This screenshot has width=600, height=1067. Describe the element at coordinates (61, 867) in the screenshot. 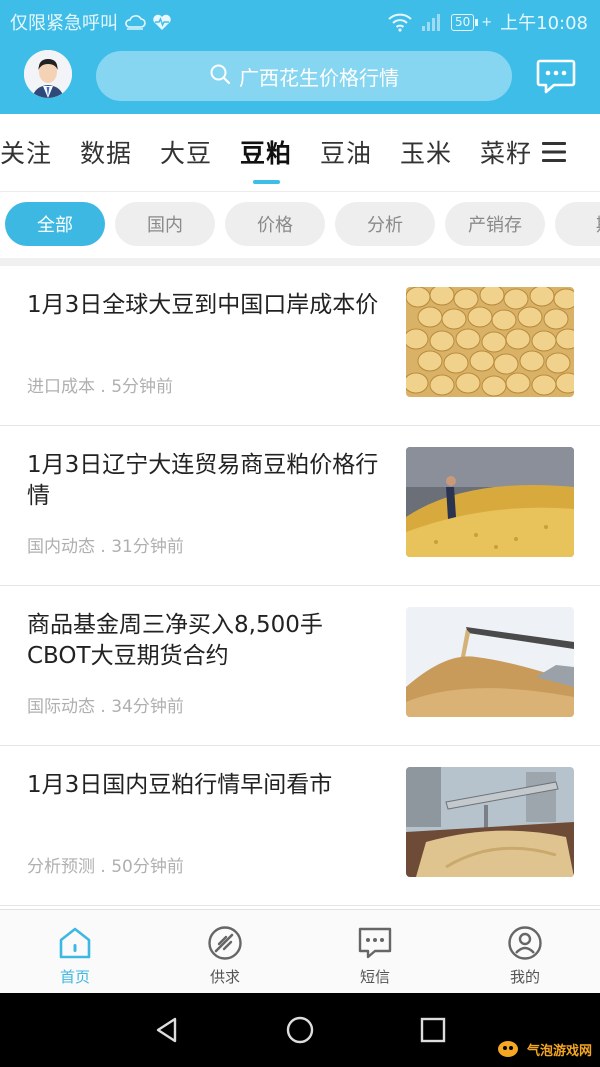

I see `news-category: 分析预测` at that location.